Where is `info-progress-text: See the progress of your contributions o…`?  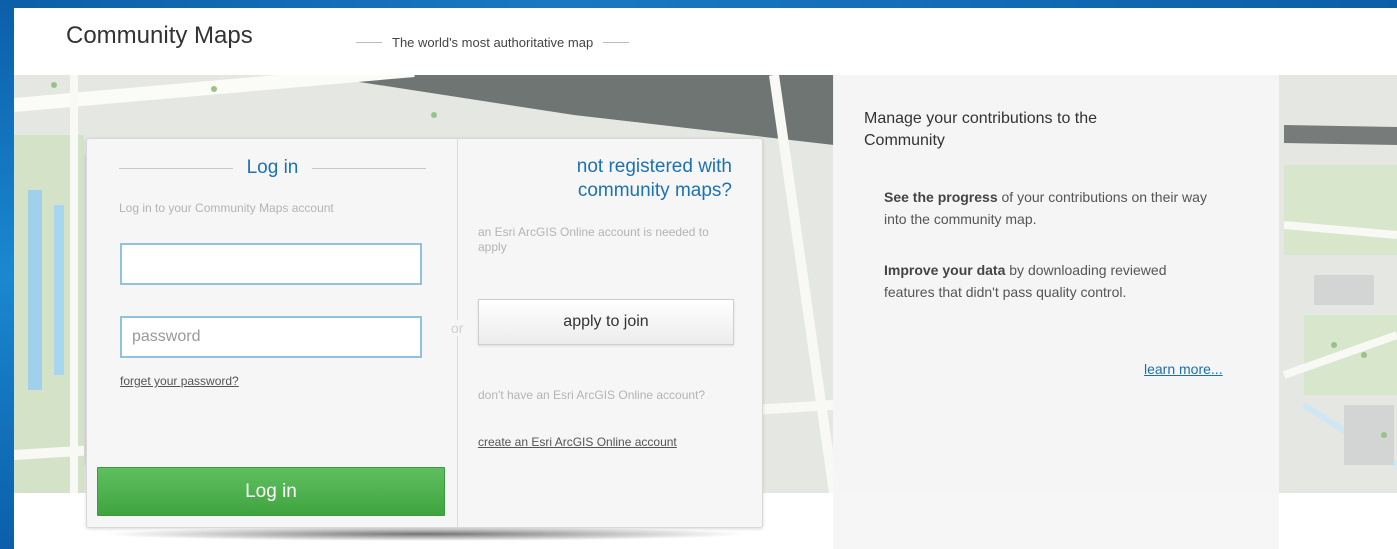
info-progress-text: See the progress of your contributions o… is located at coordinates (1049, 208).